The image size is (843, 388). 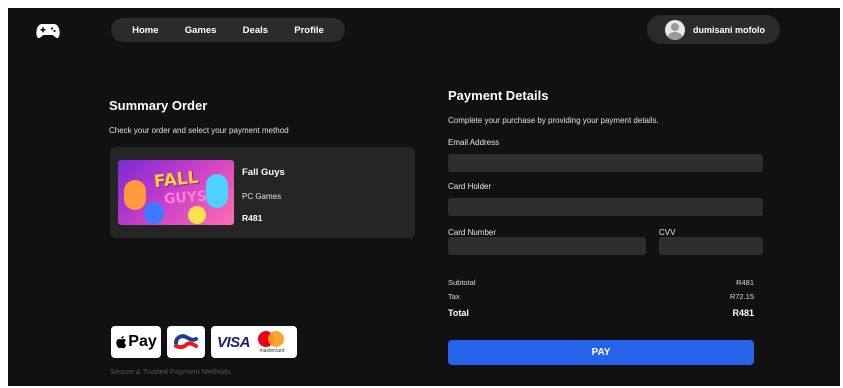 I want to click on game-price: R481, so click(x=252, y=218).